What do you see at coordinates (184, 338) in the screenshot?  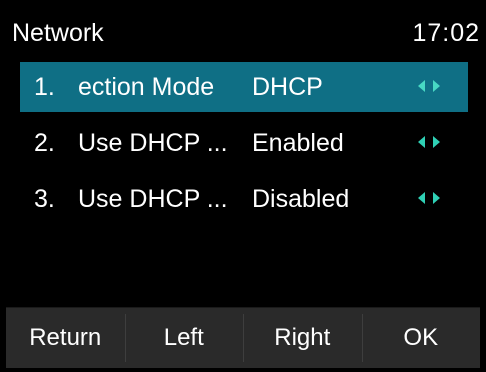 I see `left-softkey: Left` at bounding box center [184, 338].